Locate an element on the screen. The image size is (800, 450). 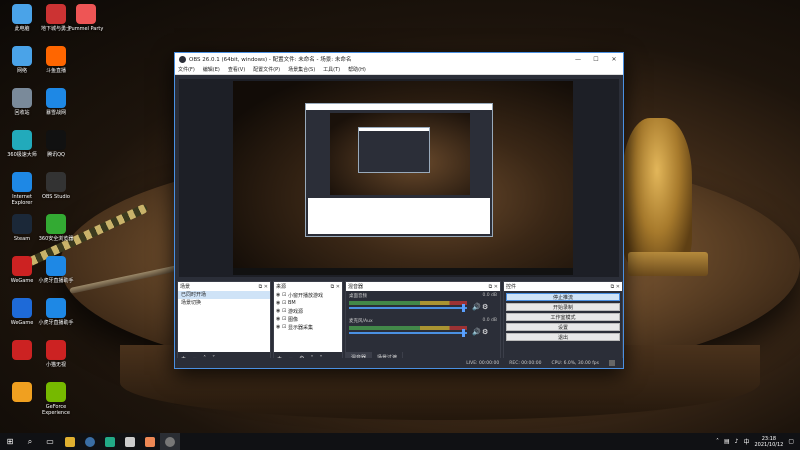
source-item: ◉ ⊡ 图像 is located at coordinates (308, 319).